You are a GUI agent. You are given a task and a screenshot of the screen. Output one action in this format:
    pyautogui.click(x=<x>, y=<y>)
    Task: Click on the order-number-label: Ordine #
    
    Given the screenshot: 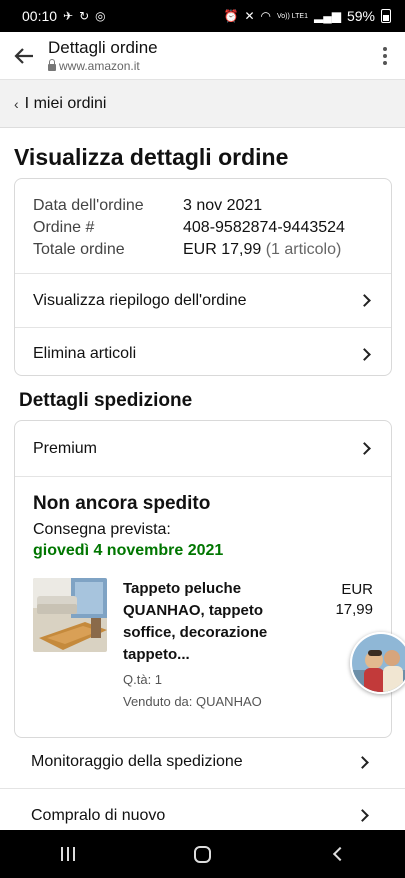 What is the action you would take?
    pyautogui.click(x=64, y=227)
    